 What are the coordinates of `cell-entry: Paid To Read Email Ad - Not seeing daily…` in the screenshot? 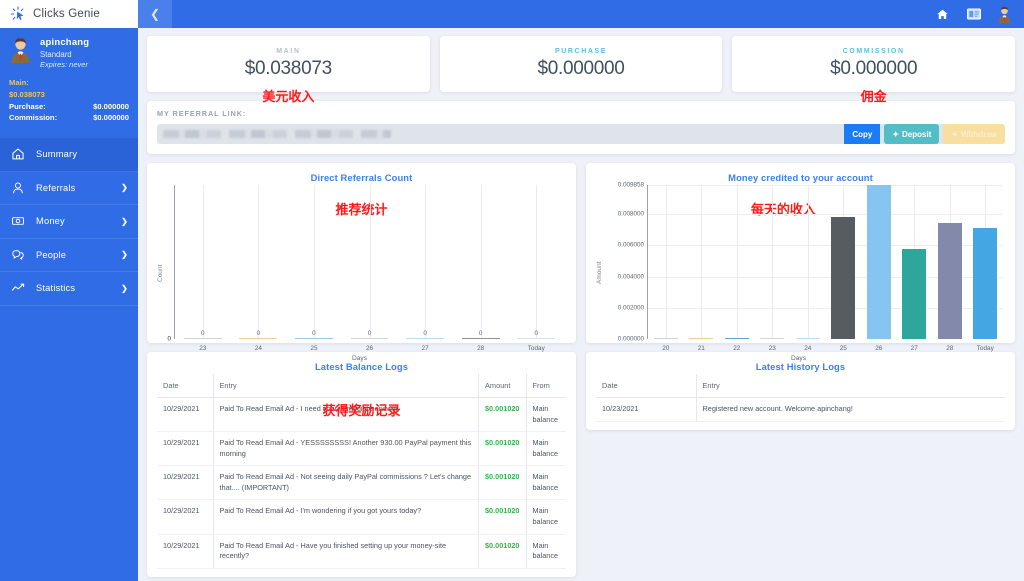 It's located at (345, 483).